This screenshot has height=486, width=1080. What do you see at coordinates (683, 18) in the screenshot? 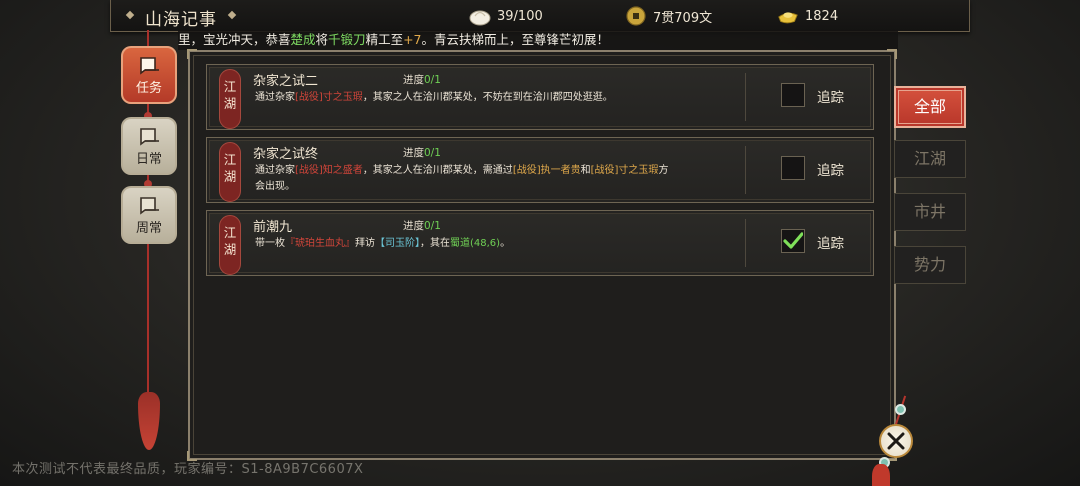
I see `resource-value: 7贯709文` at bounding box center [683, 18].